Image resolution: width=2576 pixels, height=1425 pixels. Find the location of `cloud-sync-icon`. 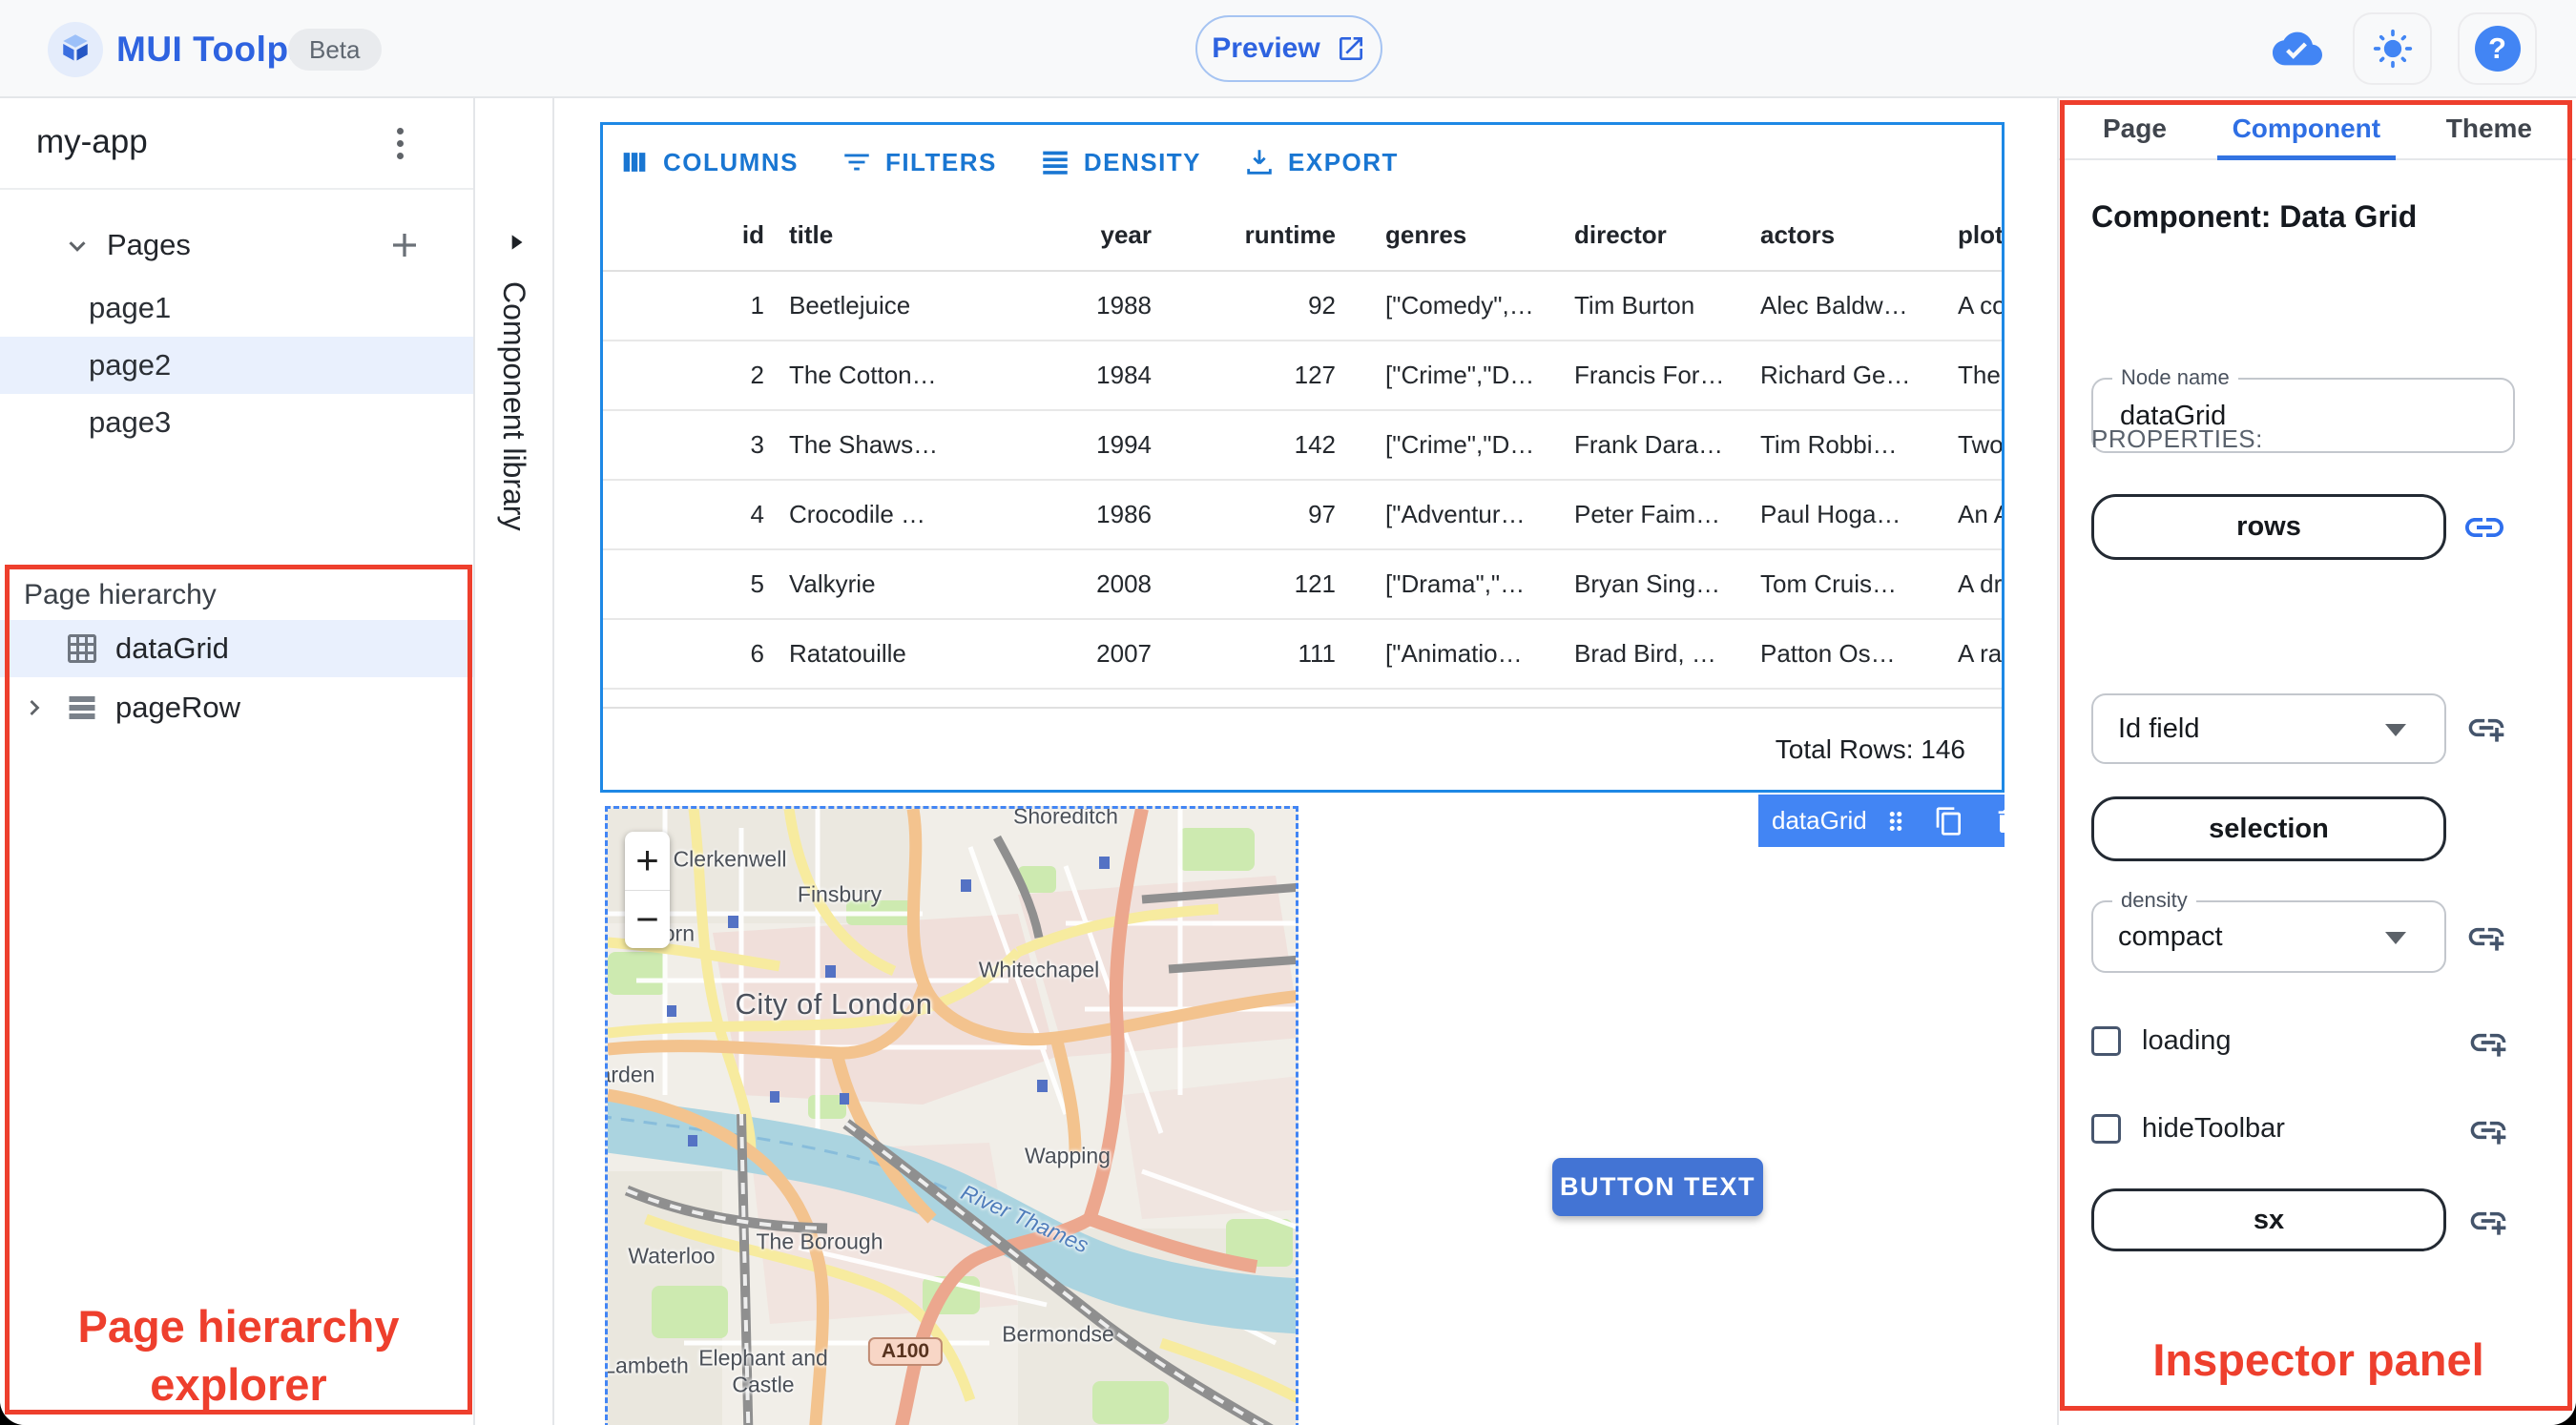

cloud-sync-icon is located at coordinates (2297, 48).